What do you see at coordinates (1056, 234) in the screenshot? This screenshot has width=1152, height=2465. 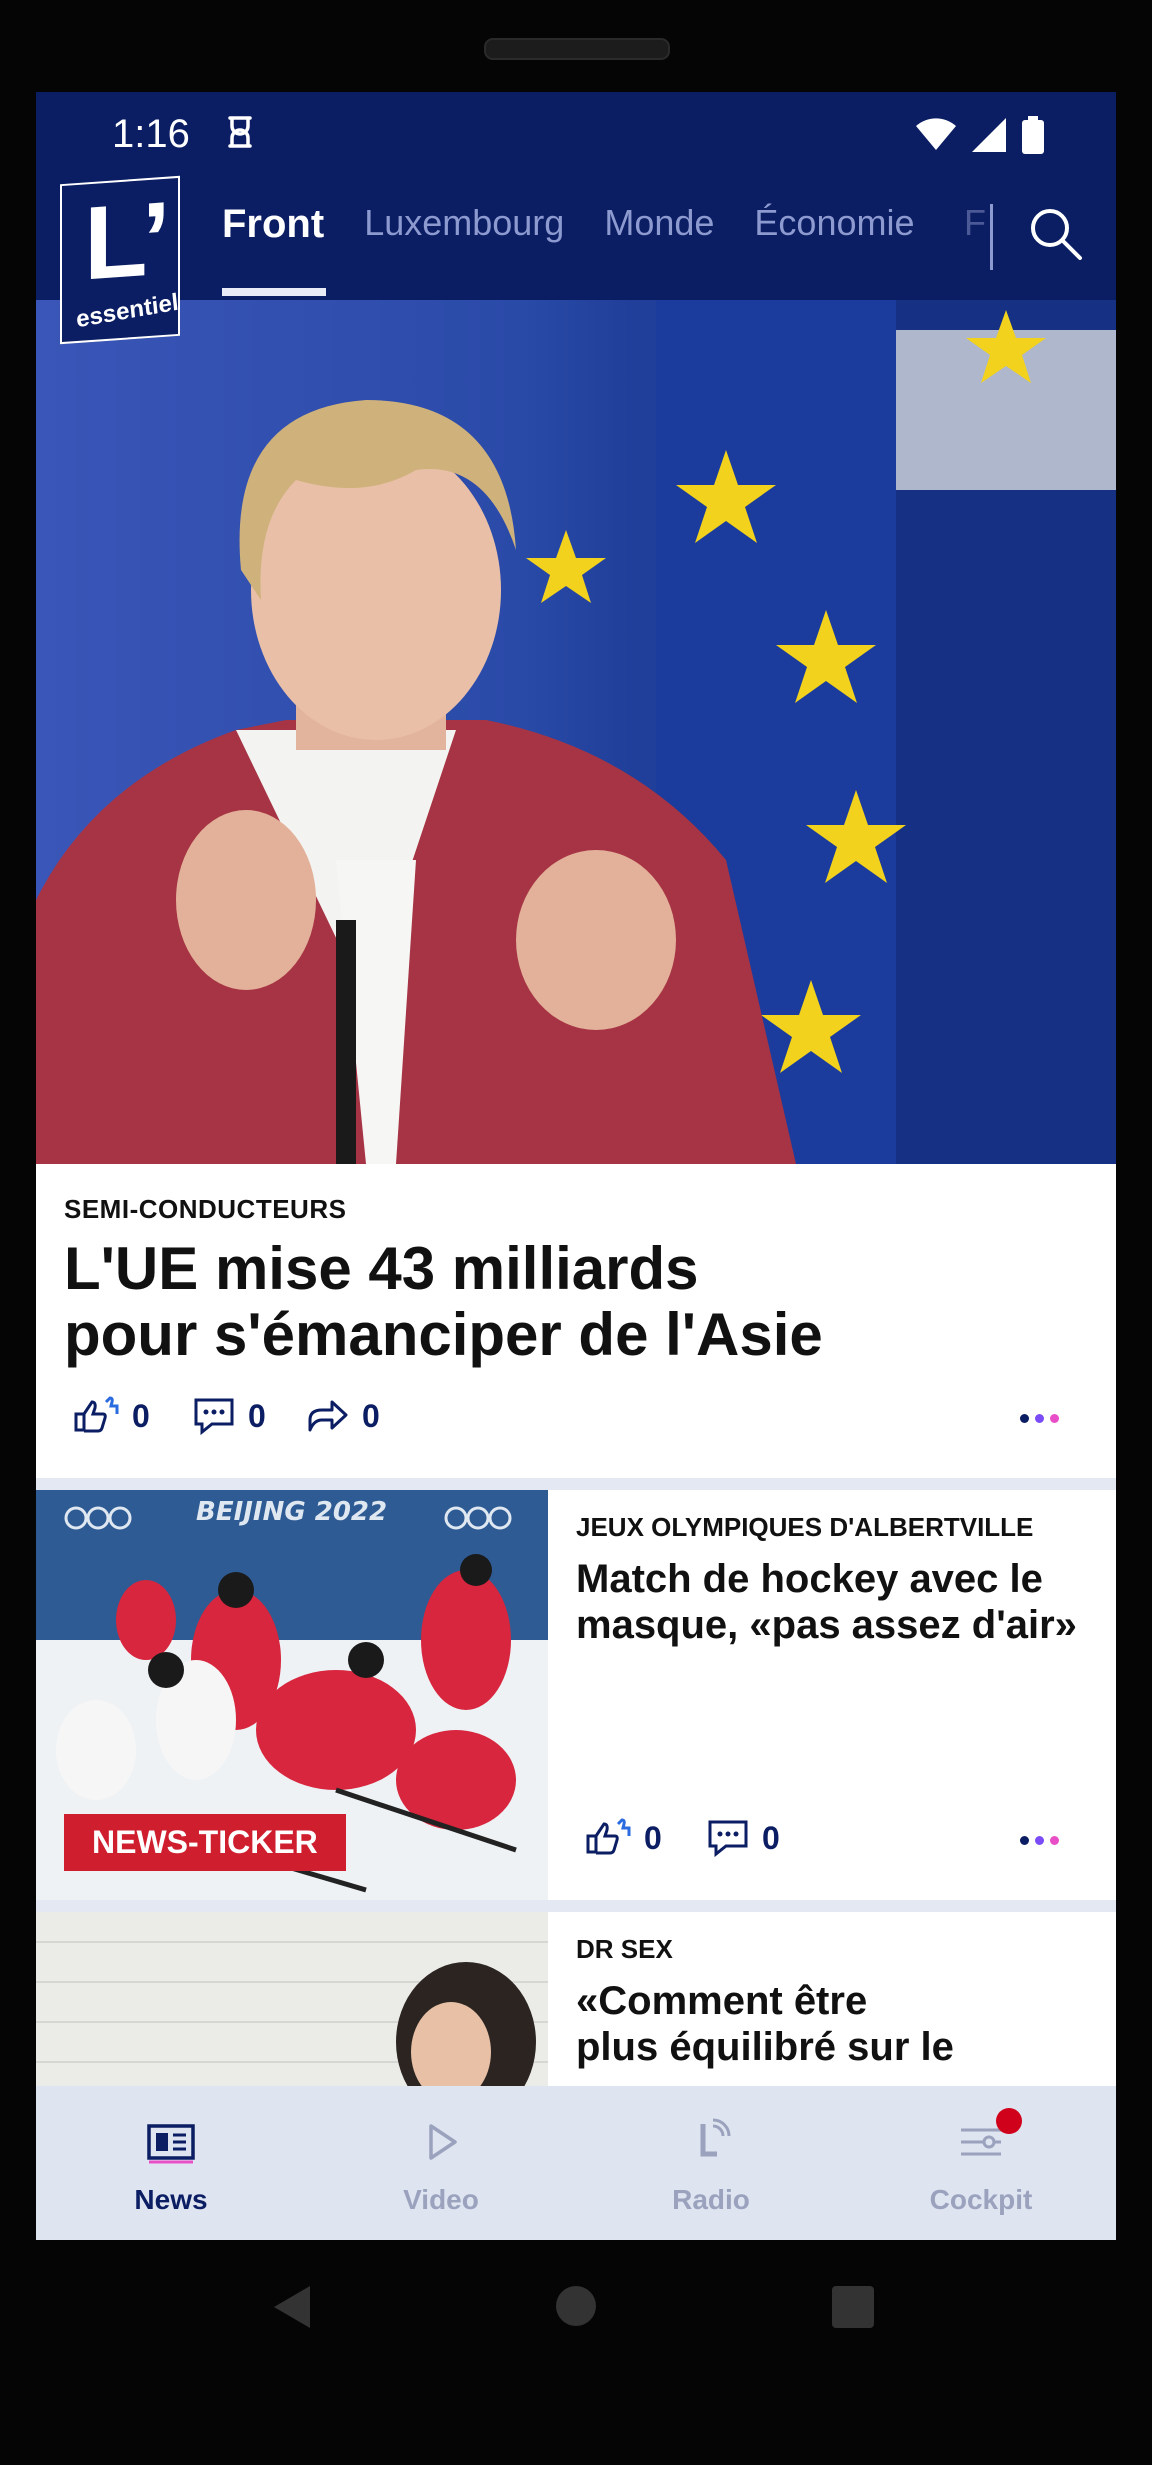 I see `search-icon` at bounding box center [1056, 234].